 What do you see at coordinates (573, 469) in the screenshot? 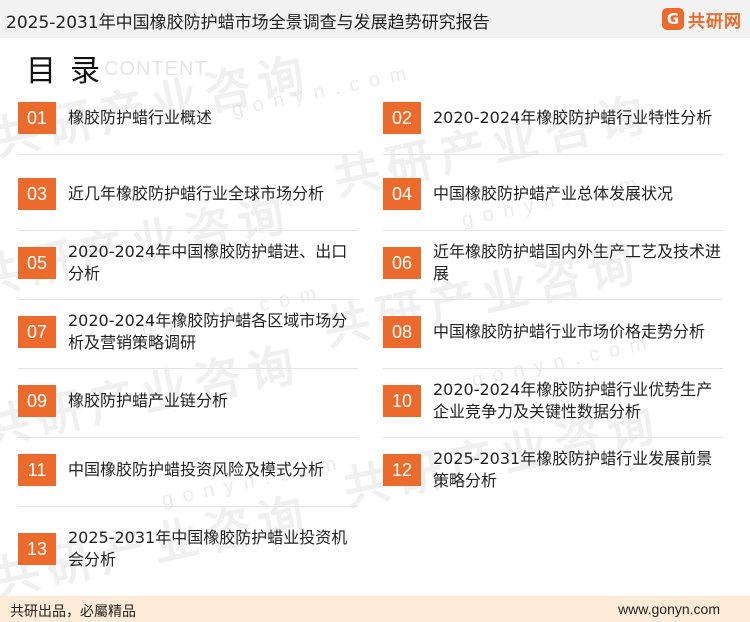
I see `toc-item-label: 2025-2031年橡胶防护蜡行业发展前景策略分析` at bounding box center [573, 469].